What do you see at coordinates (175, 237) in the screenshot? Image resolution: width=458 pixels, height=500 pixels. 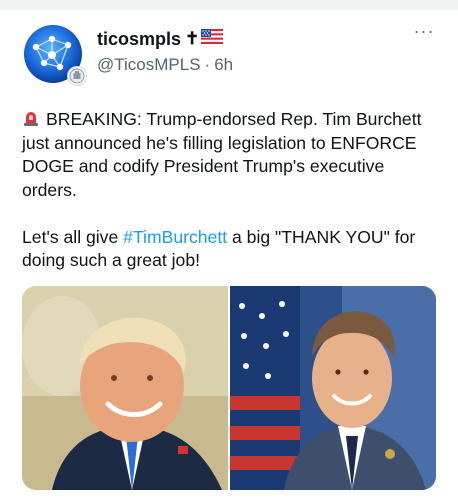 I see `hashtag-link: #TimBurchett` at bounding box center [175, 237].